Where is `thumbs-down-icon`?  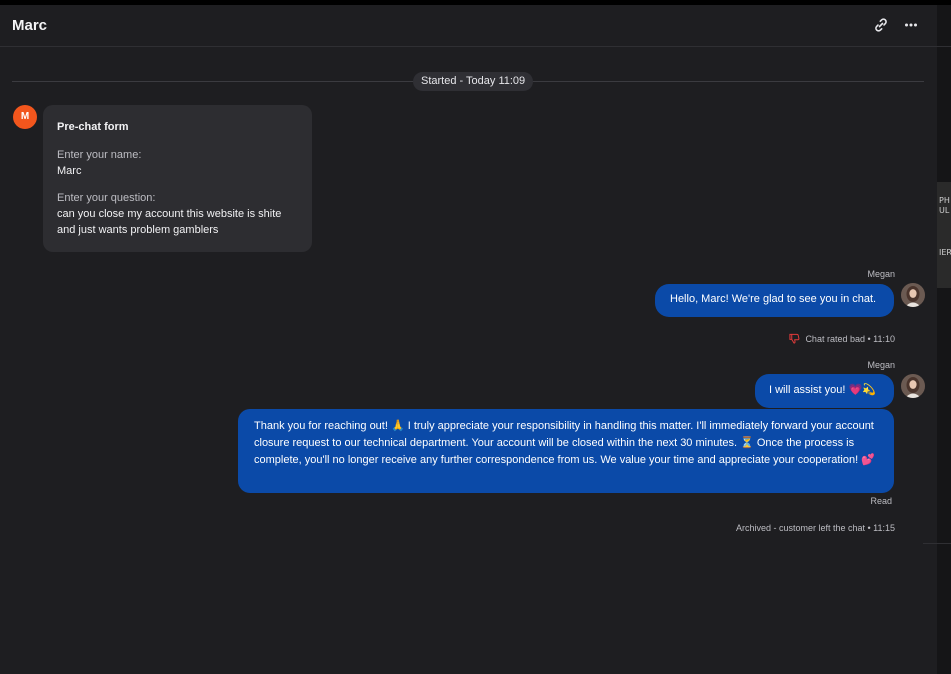
thumbs-down-icon is located at coordinates (794, 339).